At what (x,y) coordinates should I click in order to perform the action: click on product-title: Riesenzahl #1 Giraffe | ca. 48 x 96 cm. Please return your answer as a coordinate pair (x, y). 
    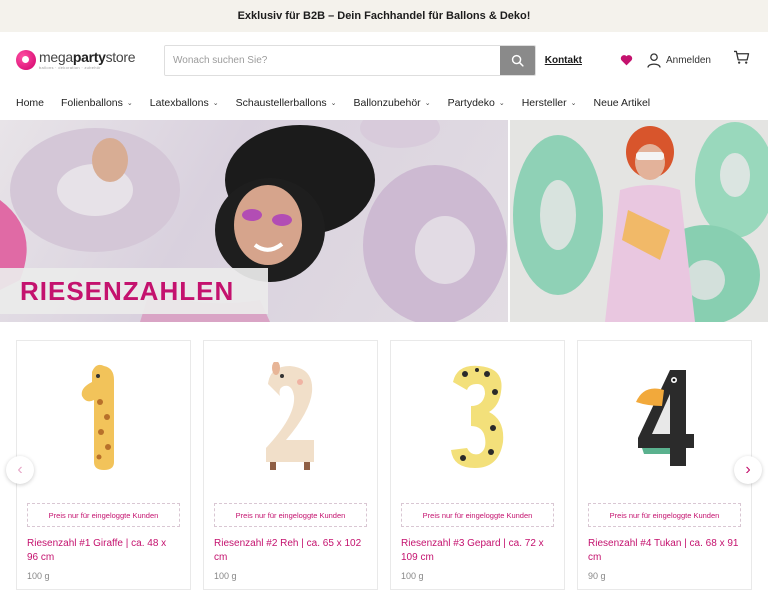
    Looking at the image, I should click on (103, 551).